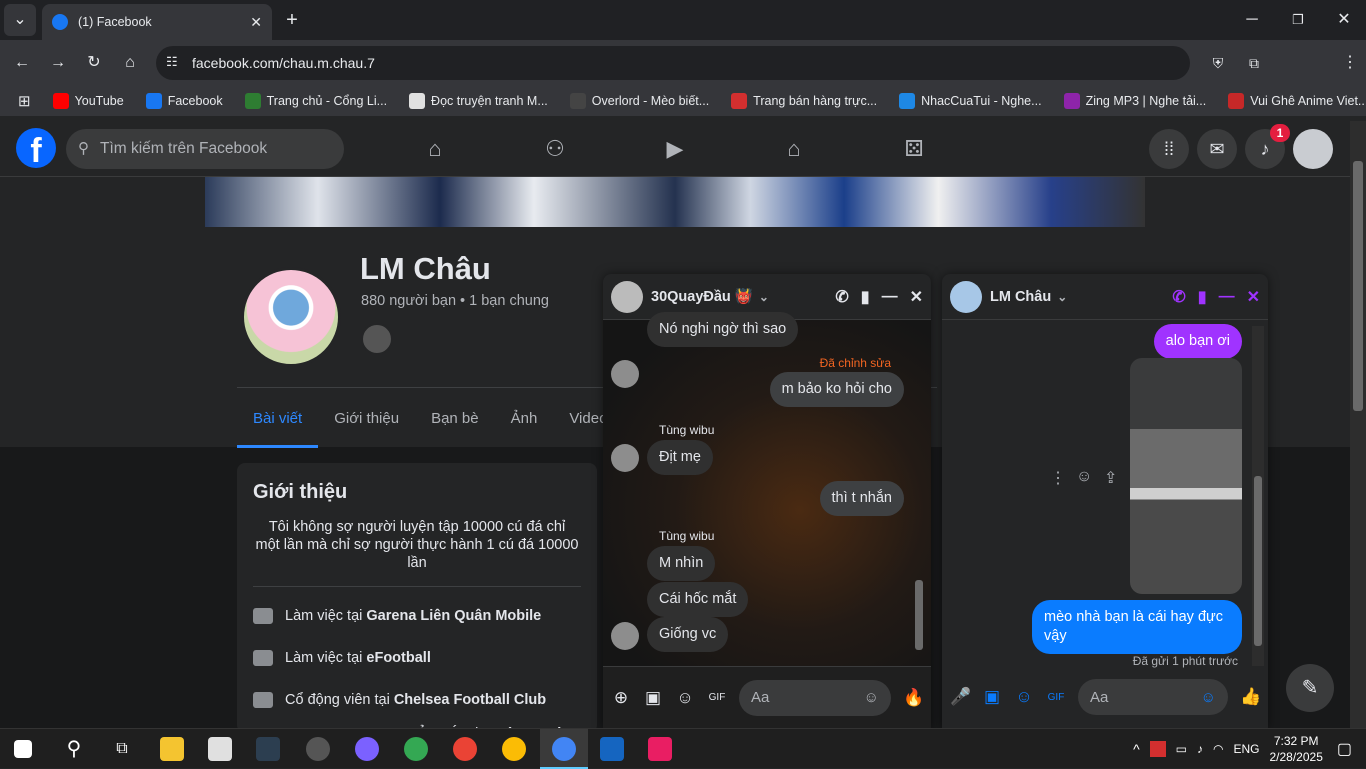  Describe the element at coordinates (1169, 149) in the screenshot. I see `menu-grid-icon: ⁞⁞` at that location.